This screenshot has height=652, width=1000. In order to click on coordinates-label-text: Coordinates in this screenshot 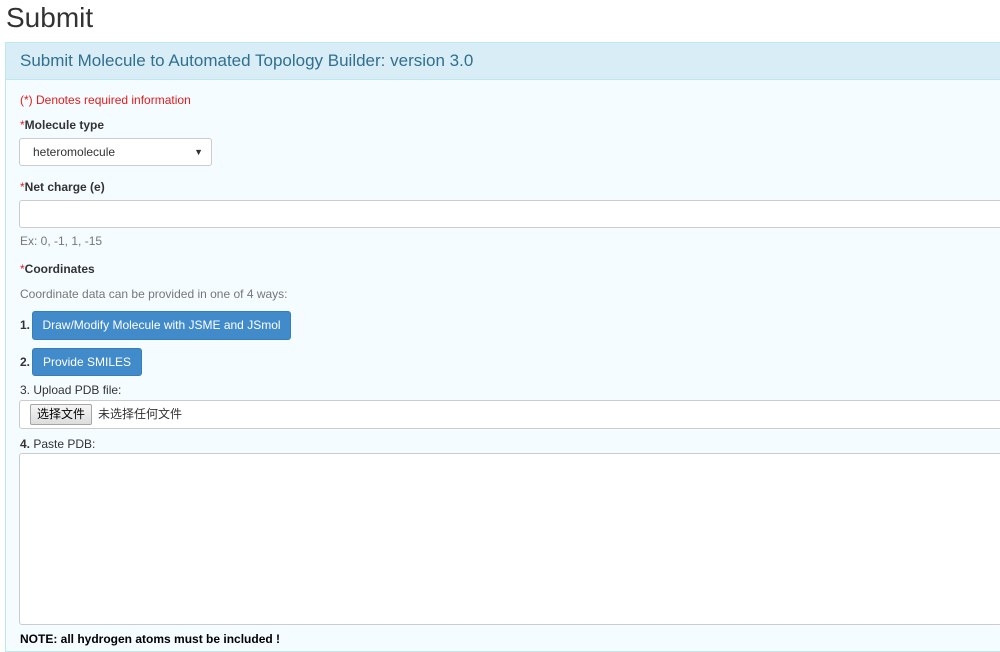, I will do `click(59, 269)`.